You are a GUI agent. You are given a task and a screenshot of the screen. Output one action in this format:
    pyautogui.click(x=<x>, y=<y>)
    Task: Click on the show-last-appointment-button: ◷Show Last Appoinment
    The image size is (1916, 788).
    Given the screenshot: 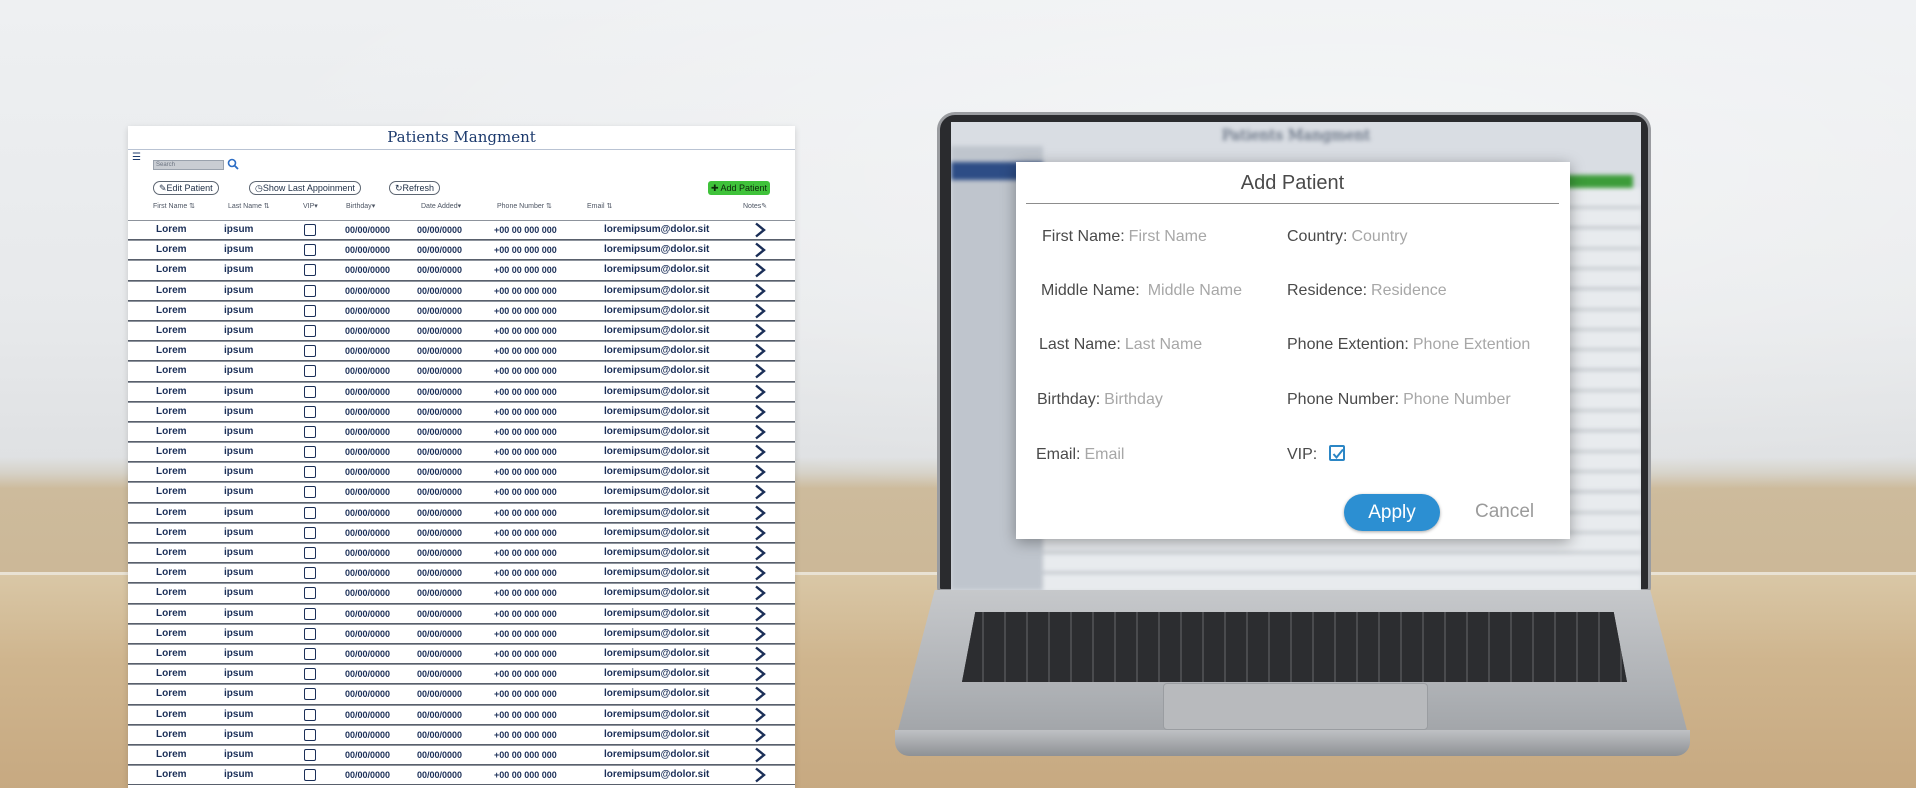 What is the action you would take?
    pyautogui.click(x=305, y=188)
    